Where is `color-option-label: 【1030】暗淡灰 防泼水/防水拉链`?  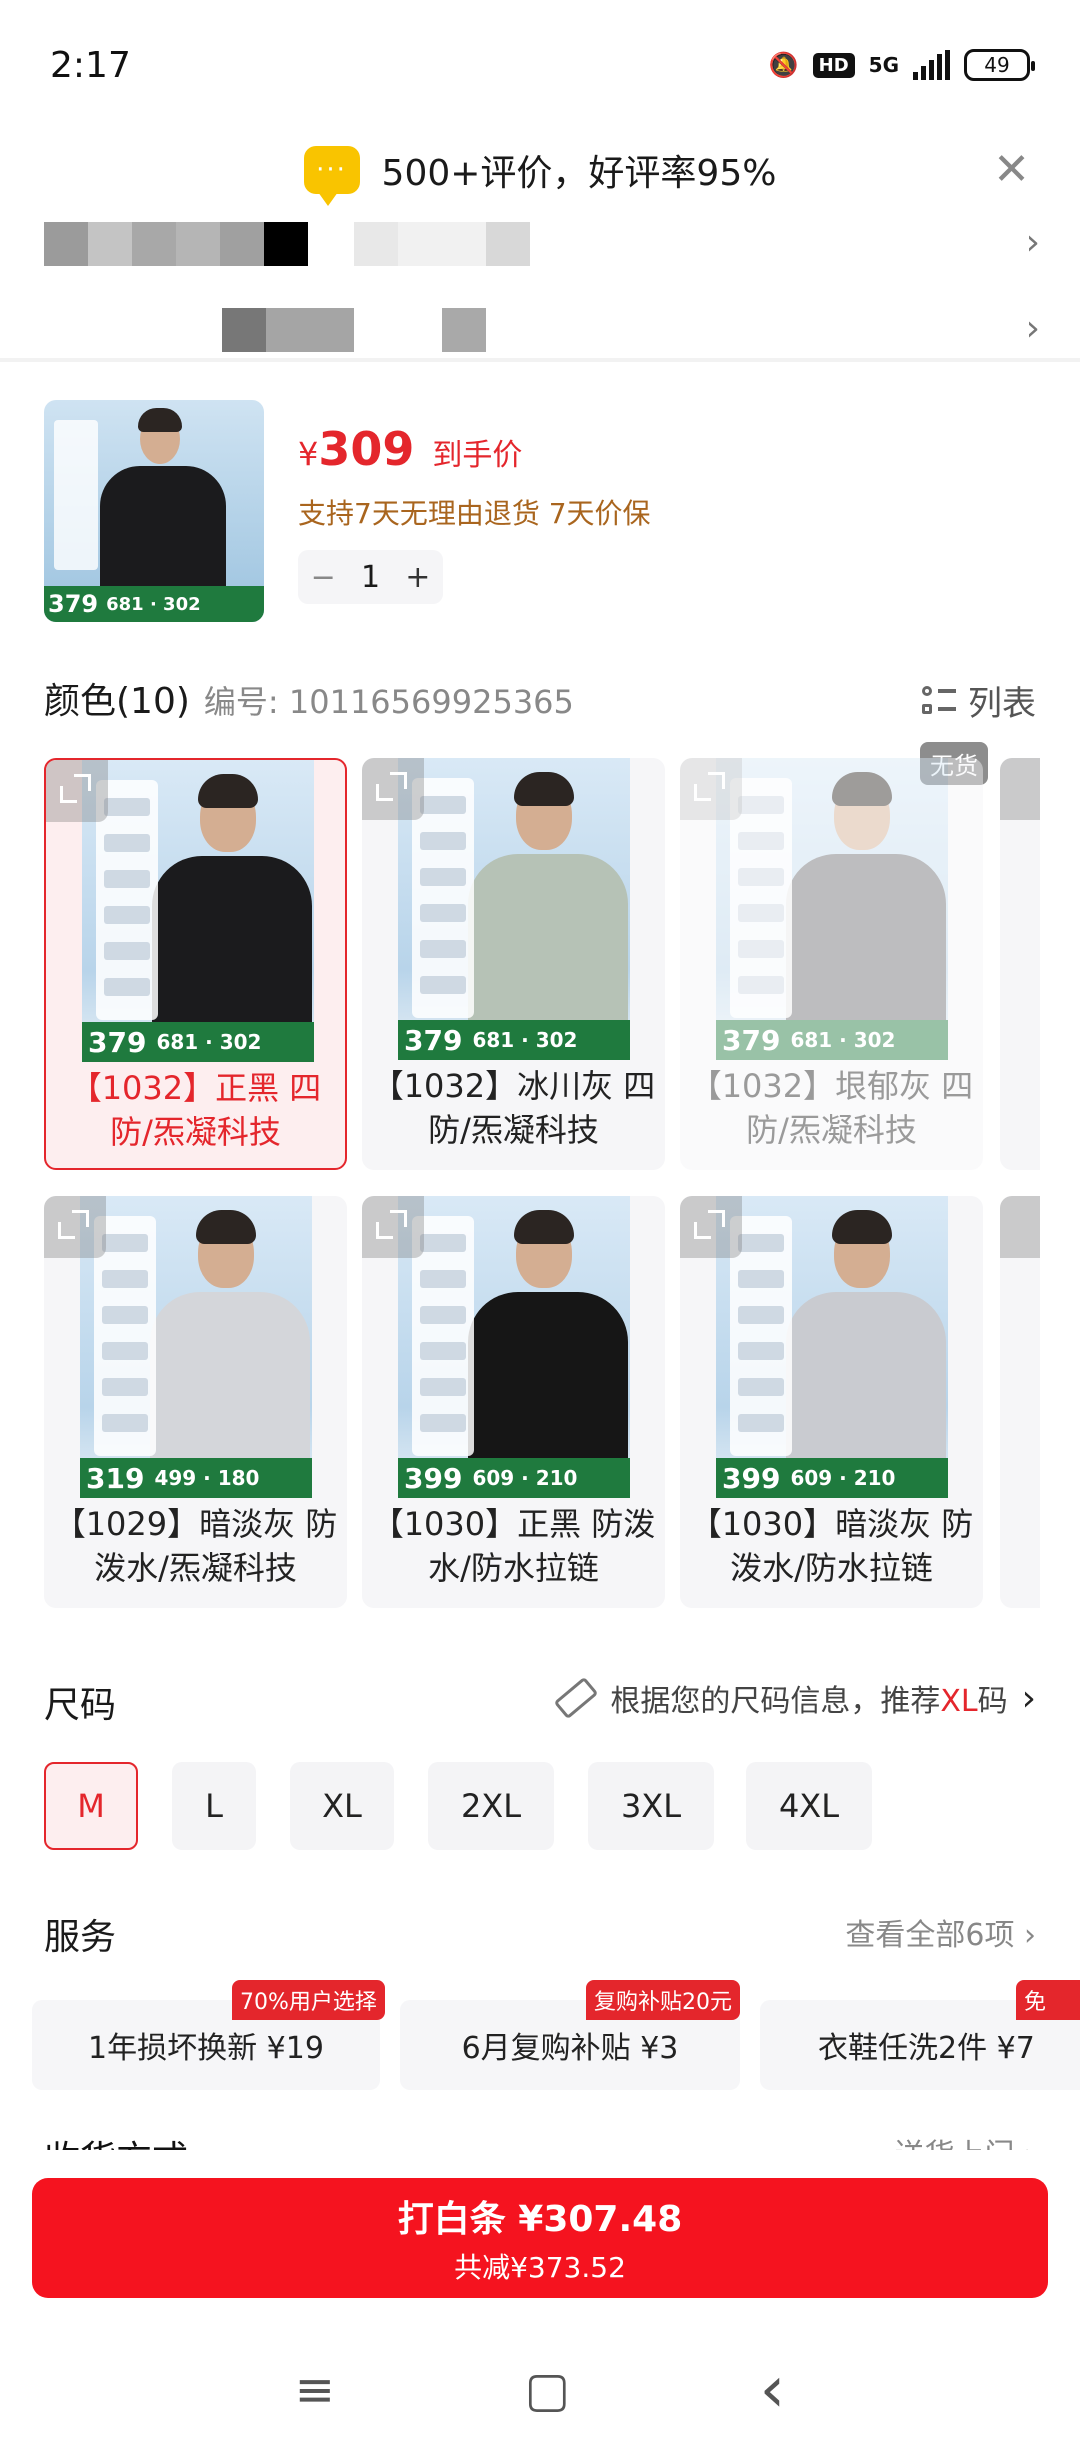
color-option-label: 【1030】暗淡灰 防泼水/防水拉链 is located at coordinates (831, 1546).